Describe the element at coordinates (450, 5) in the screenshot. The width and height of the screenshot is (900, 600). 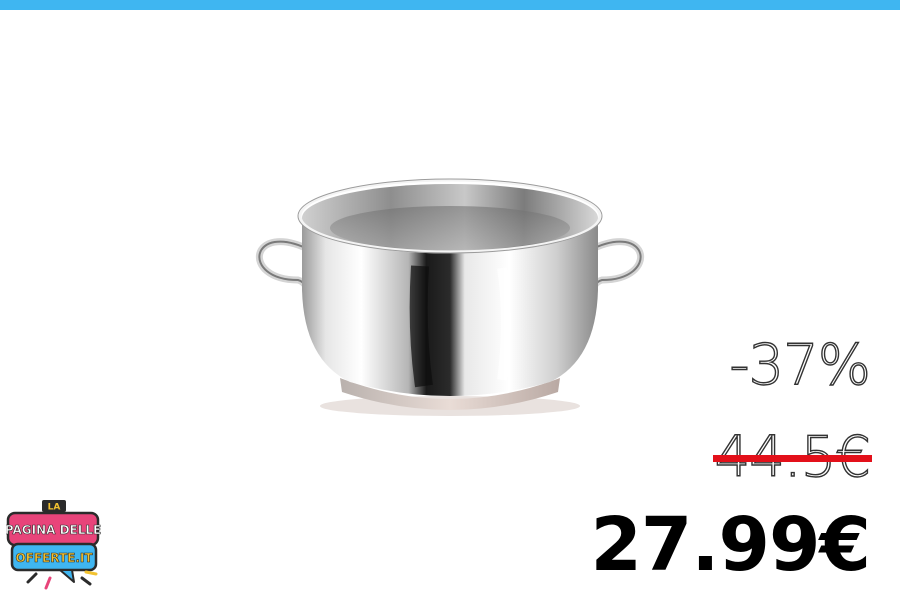
I see `top-accent-bar` at that location.